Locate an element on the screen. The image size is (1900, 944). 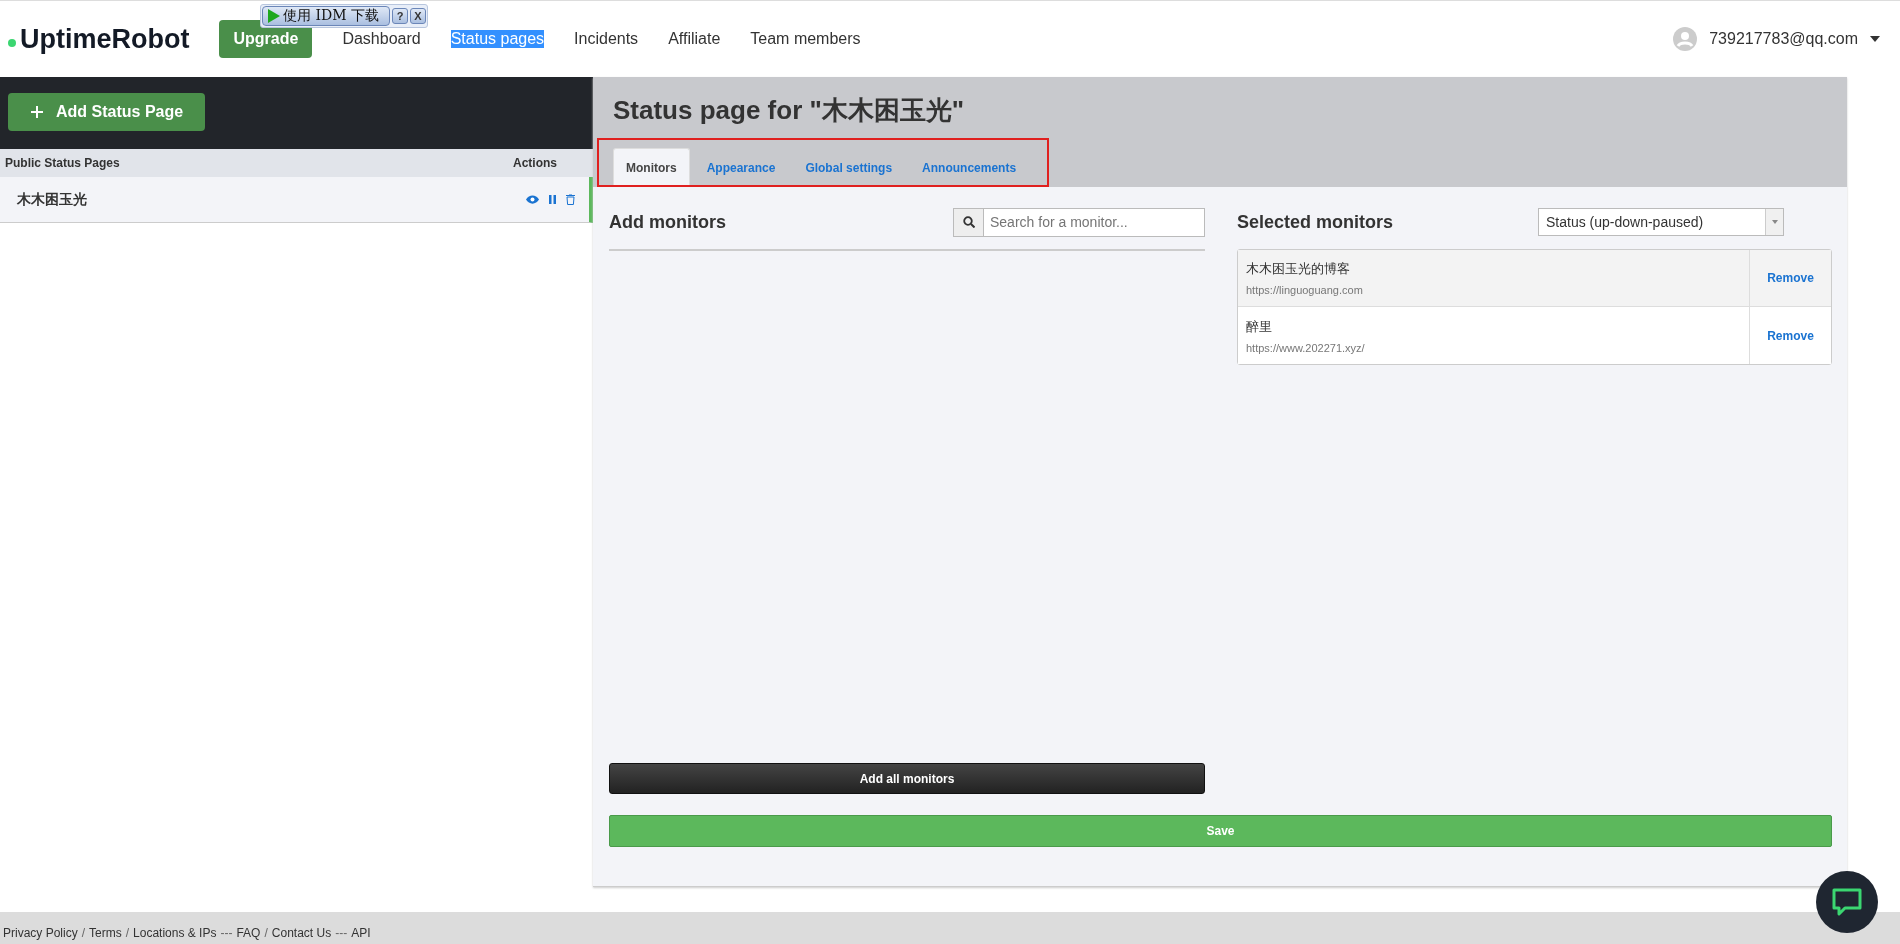
status-page-name: 木木困玉光 is located at coordinates (52, 199).